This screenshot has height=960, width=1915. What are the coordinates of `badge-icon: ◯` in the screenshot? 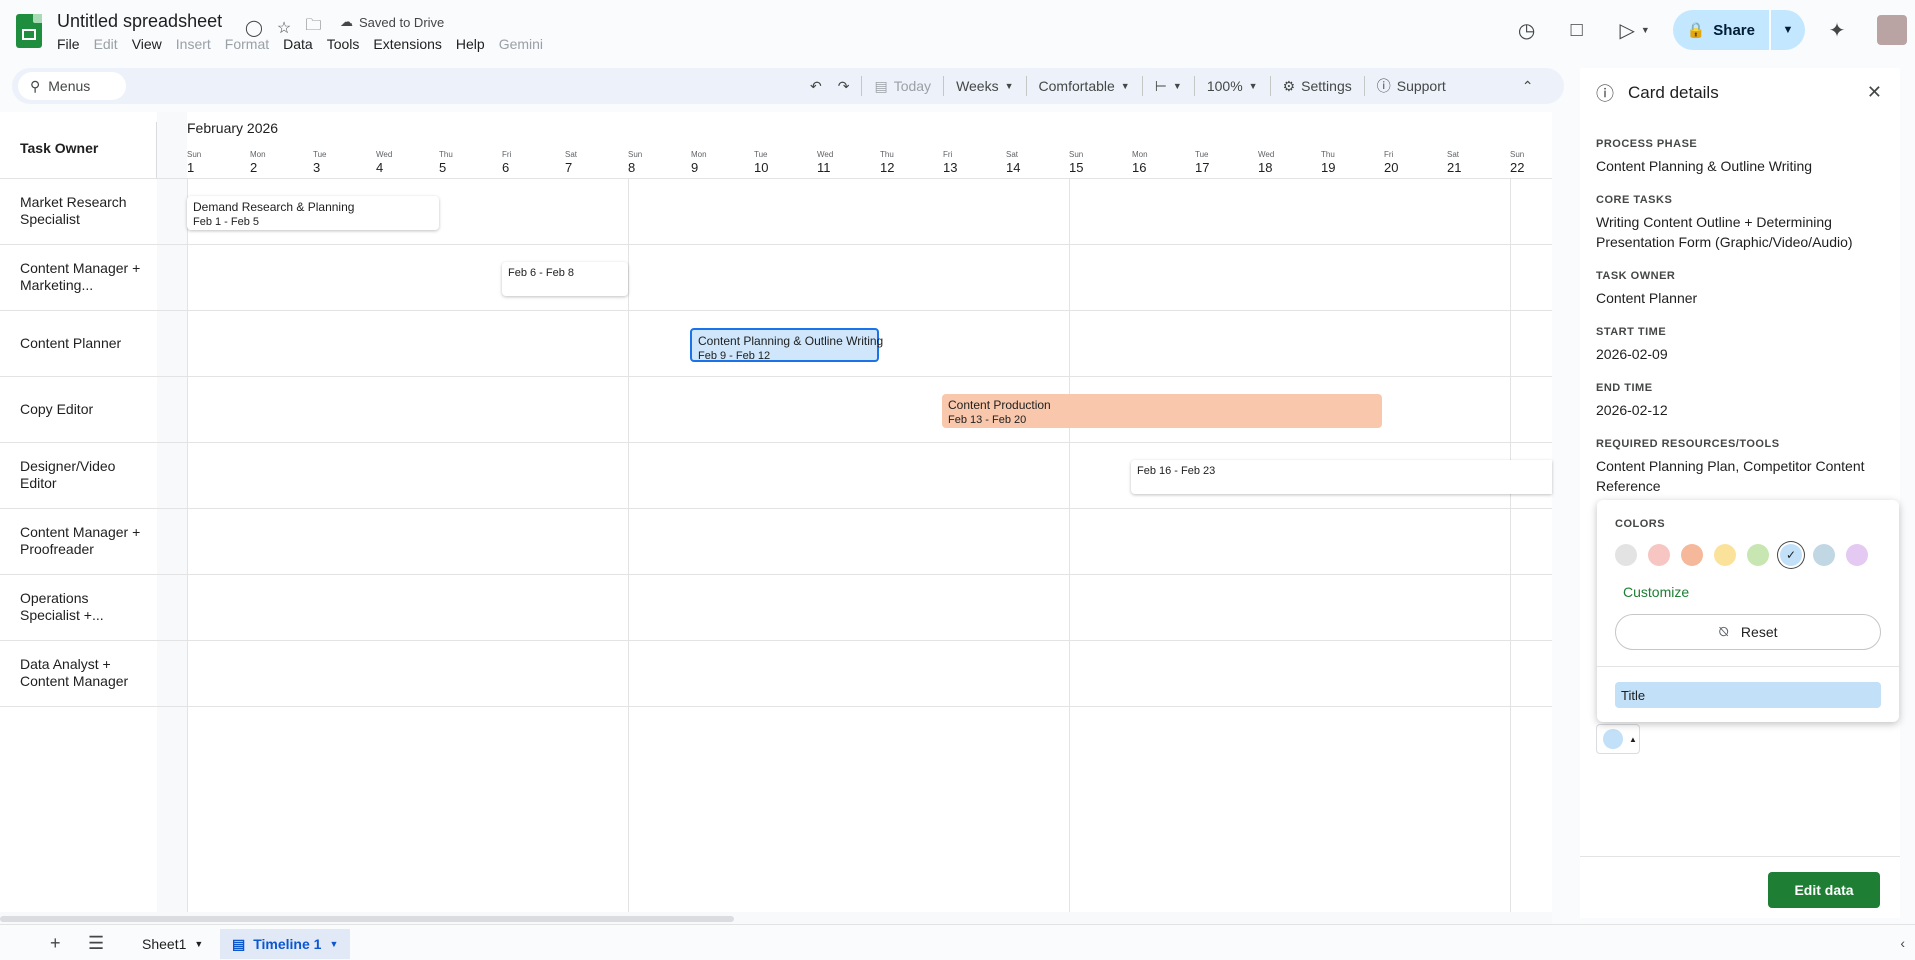 It's located at (254, 28).